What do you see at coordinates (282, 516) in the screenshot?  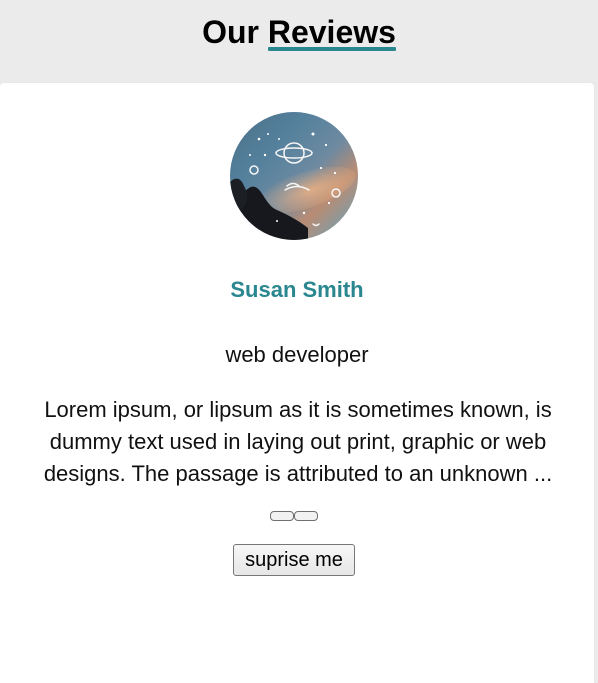 I see `prev-button` at bounding box center [282, 516].